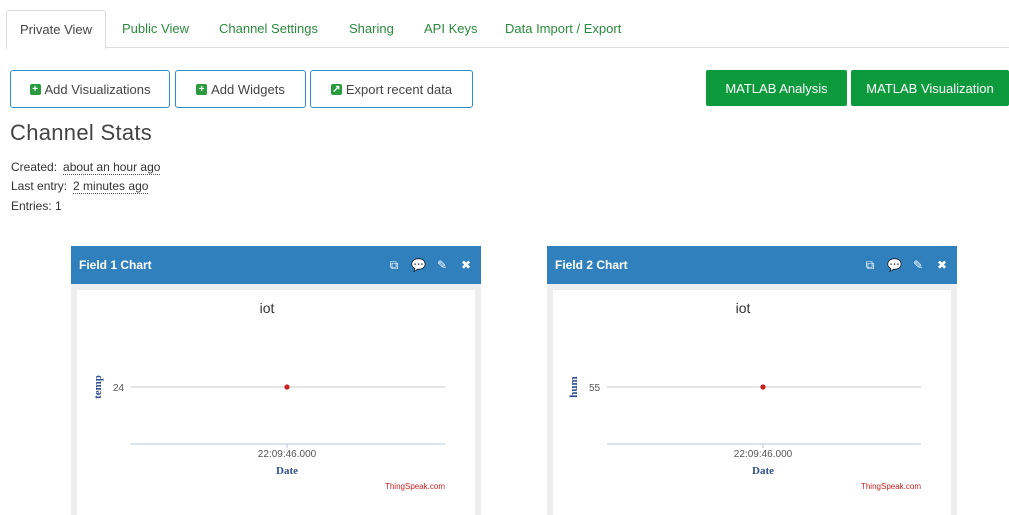 The image size is (1009, 515). What do you see at coordinates (58, 206) in the screenshot?
I see `entries-value: 1` at bounding box center [58, 206].